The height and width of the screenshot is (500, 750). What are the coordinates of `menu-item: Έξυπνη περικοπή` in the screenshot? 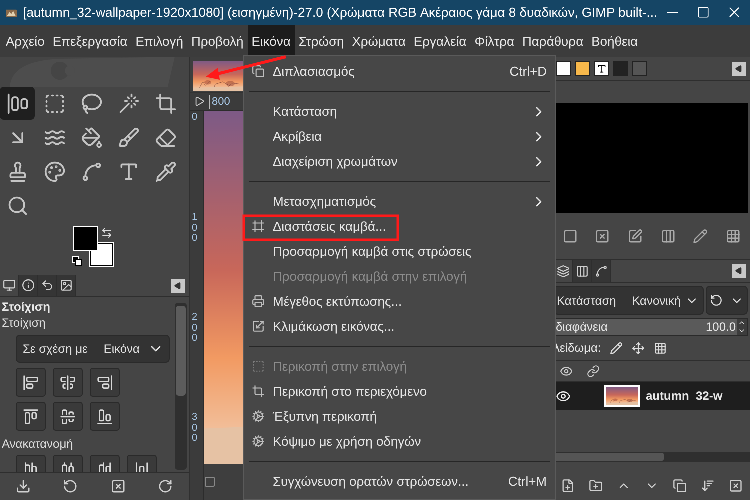 It's located at (399, 416).